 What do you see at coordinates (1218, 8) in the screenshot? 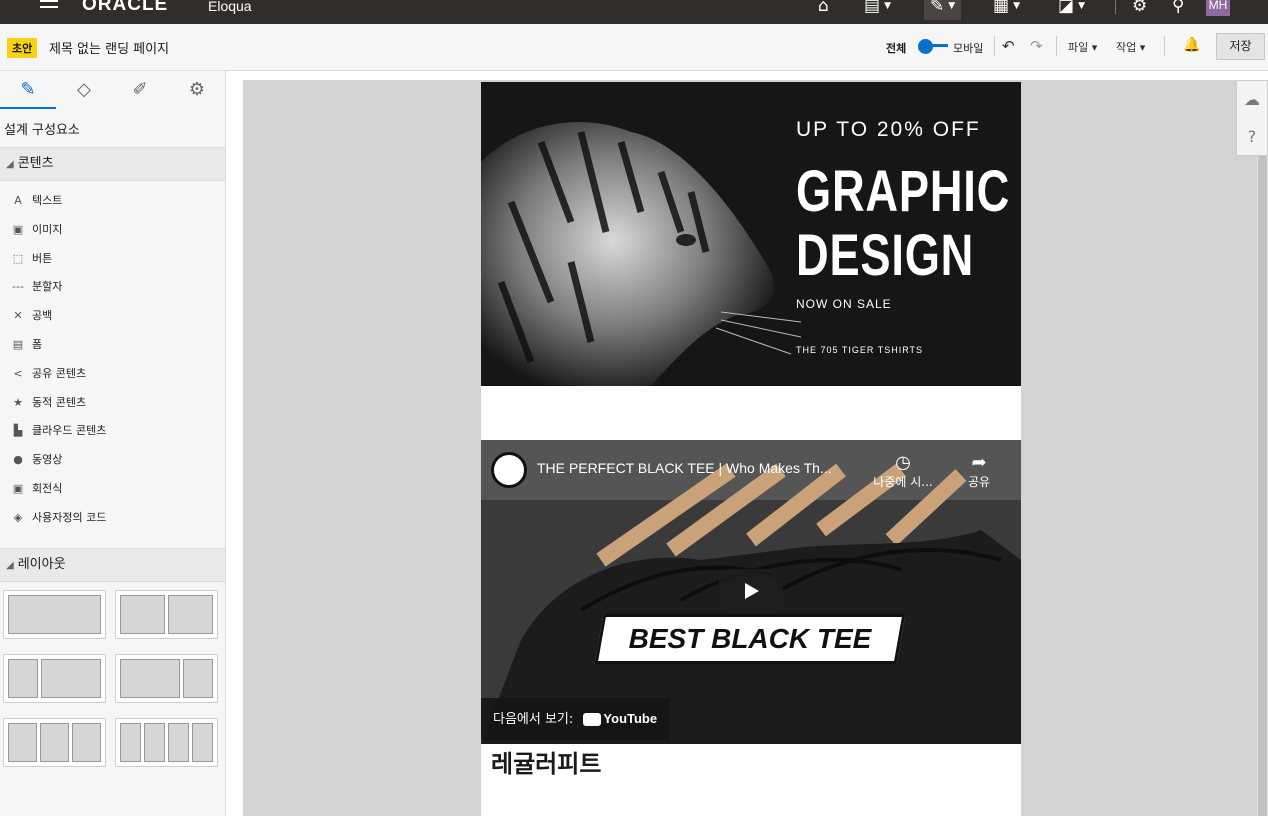
I see `user-avatar: MH` at bounding box center [1218, 8].